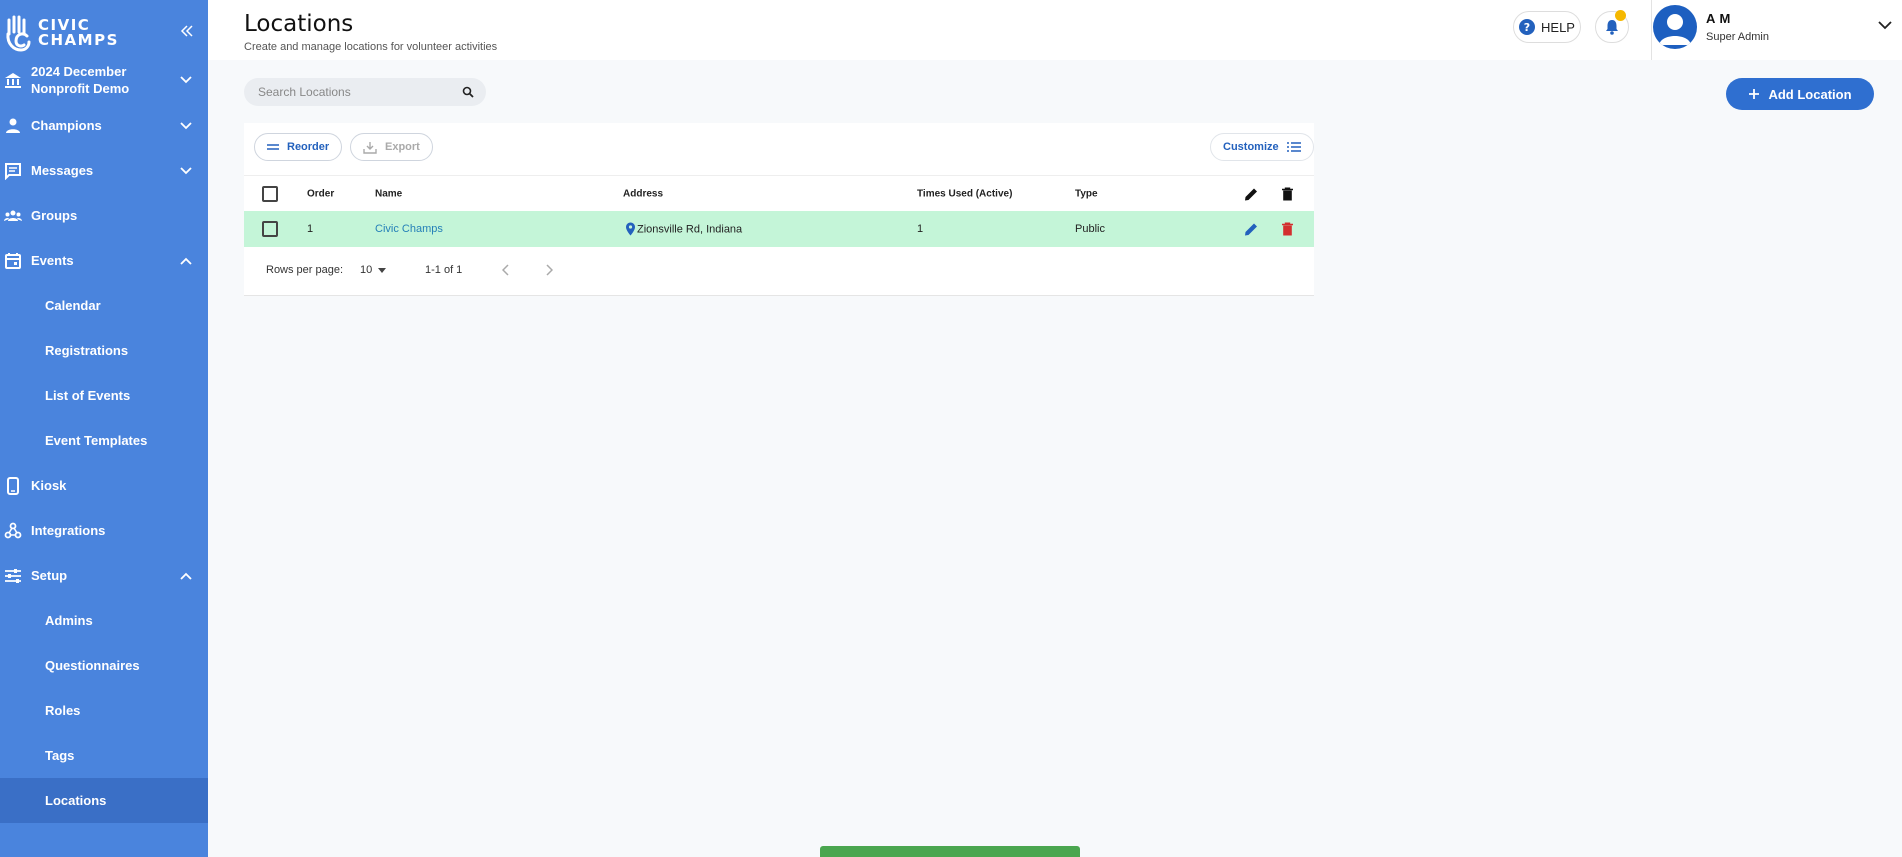 Image resolution: width=1902 pixels, height=857 pixels. I want to click on cell-order: 1, so click(310, 229).